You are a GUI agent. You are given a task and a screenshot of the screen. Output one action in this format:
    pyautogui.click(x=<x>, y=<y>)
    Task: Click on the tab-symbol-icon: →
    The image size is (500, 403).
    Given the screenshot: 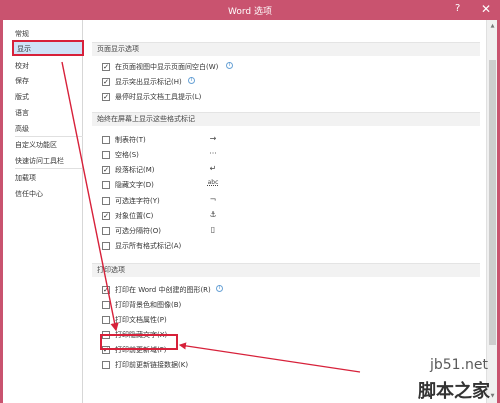 What is the action you would take?
    pyautogui.click(x=213, y=138)
    